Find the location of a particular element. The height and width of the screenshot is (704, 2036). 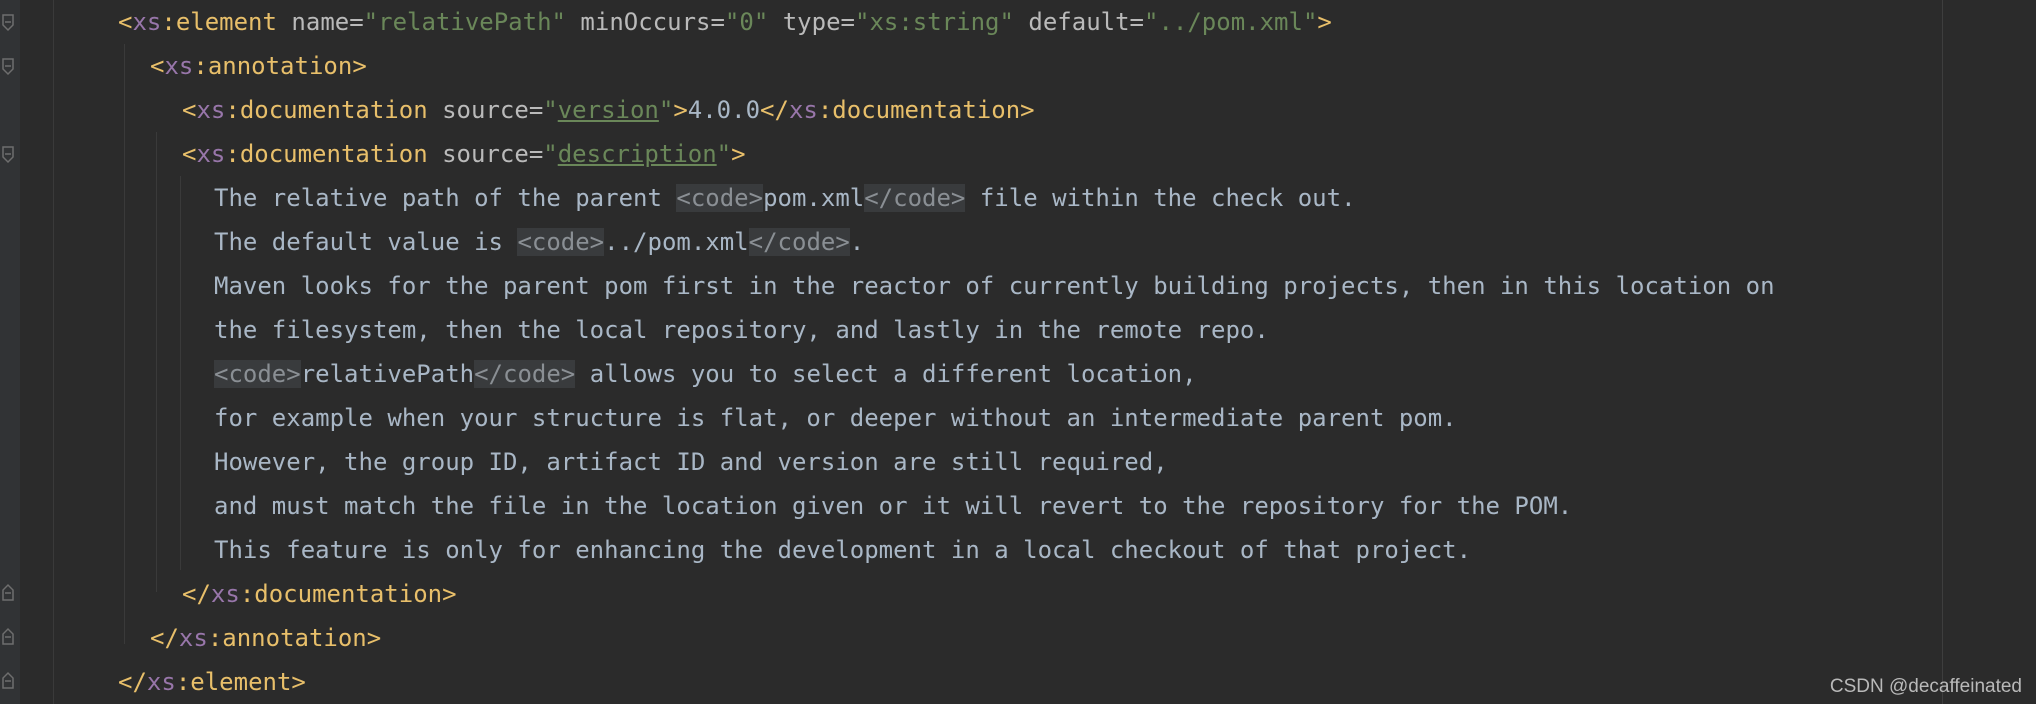

watermark: CSDN @decaffeinated is located at coordinates (1925, 686).